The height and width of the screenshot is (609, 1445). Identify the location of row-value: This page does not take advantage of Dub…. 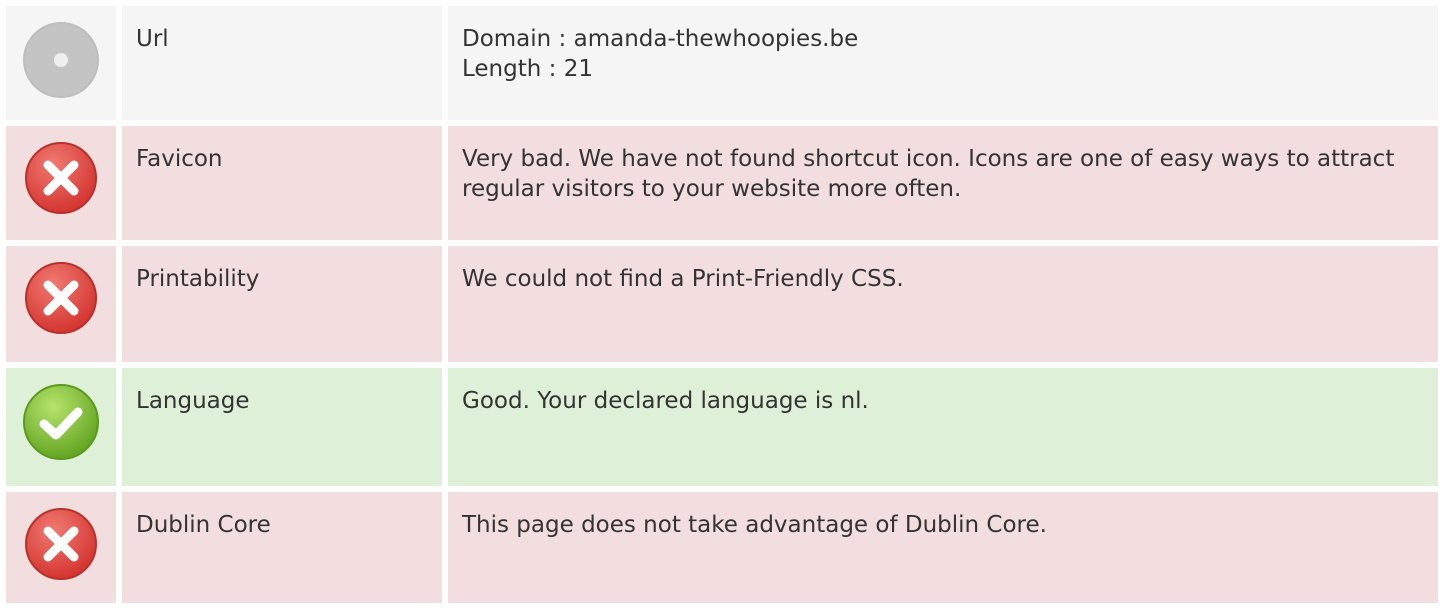
(943, 547).